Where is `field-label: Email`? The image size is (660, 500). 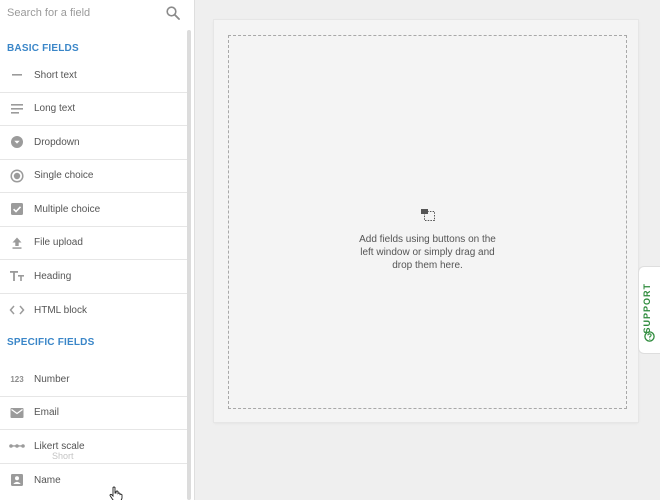 field-label: Email is located at coordinates (47, 413).